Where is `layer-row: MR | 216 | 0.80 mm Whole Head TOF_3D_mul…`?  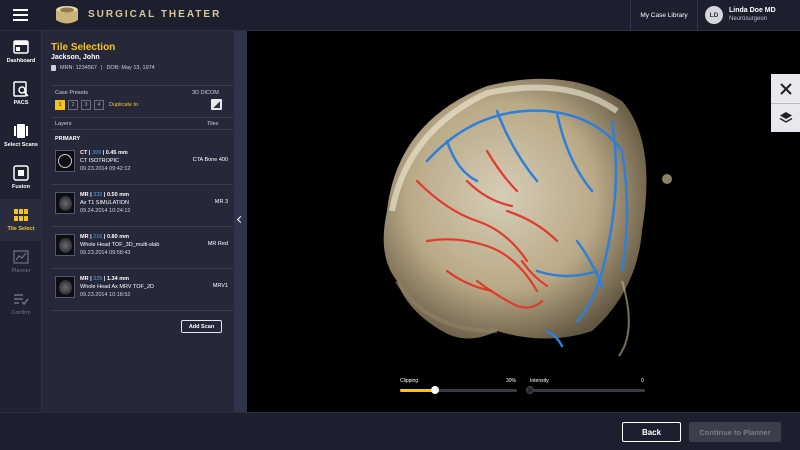 layer-row: MR | 216 | 0.80 mm Whole Head TOF_3D_mul… is located at coordinates (142, 248).